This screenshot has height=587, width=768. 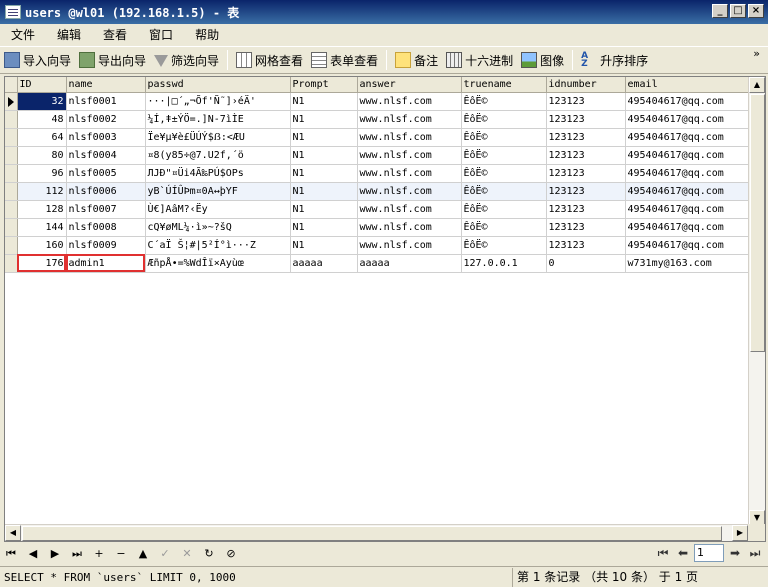 I want to click on column-header-name: name, so click(x=106, y=85).